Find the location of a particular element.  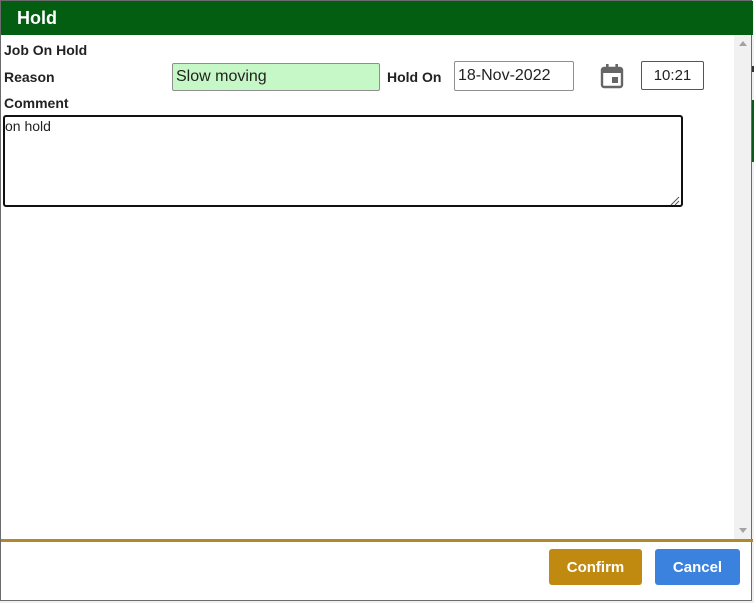

cancel-button: Cancel is located at coordinates (697, 567).